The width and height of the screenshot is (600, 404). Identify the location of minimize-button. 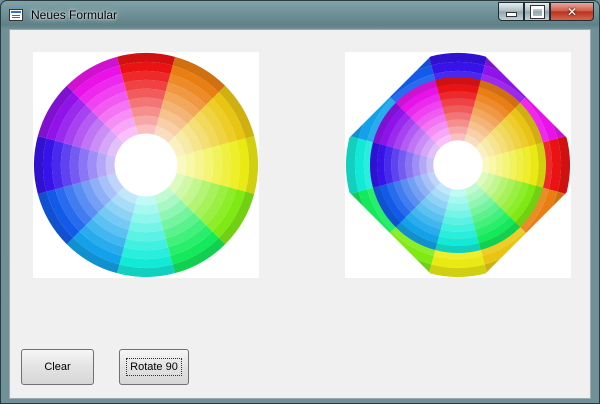
(511, 11).